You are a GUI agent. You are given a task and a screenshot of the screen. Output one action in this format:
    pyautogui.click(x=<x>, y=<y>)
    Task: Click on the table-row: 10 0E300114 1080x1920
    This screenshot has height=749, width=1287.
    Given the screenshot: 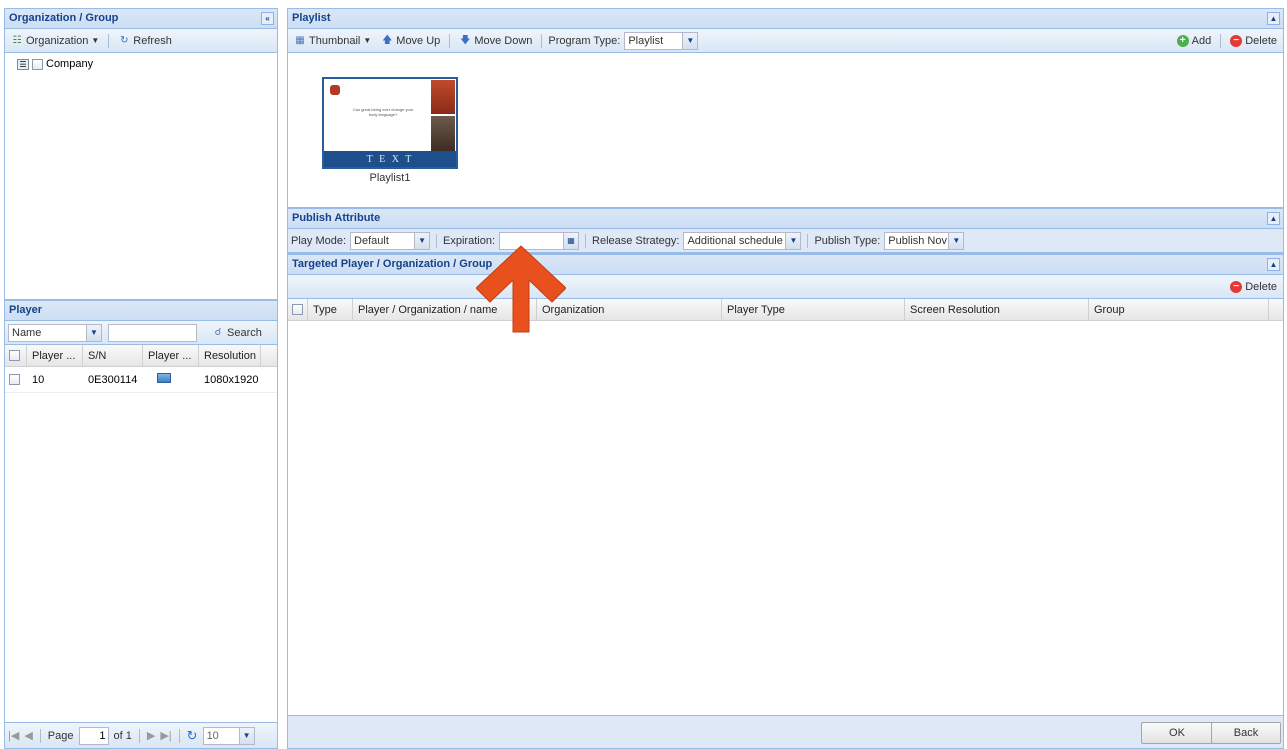 What is the action you would take?
    pyautogui.click(x=141, y=380)
    